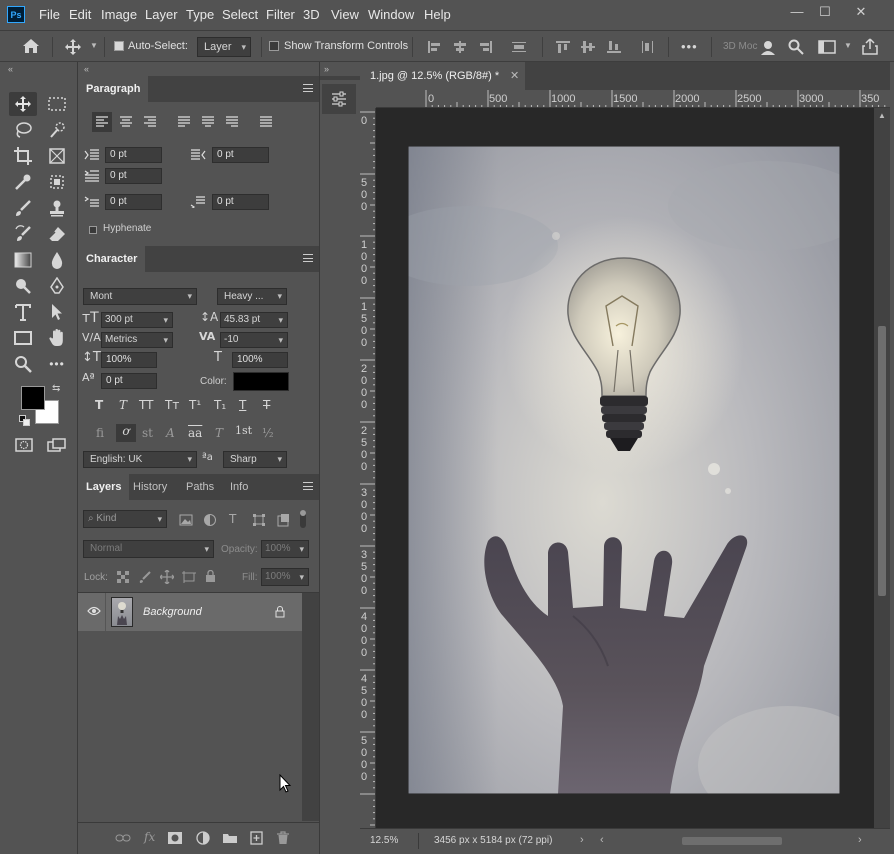 The height and width of the screenshot is (854, 894). I want to click on vertical-scrollbar: ▲, so click(882, 468).